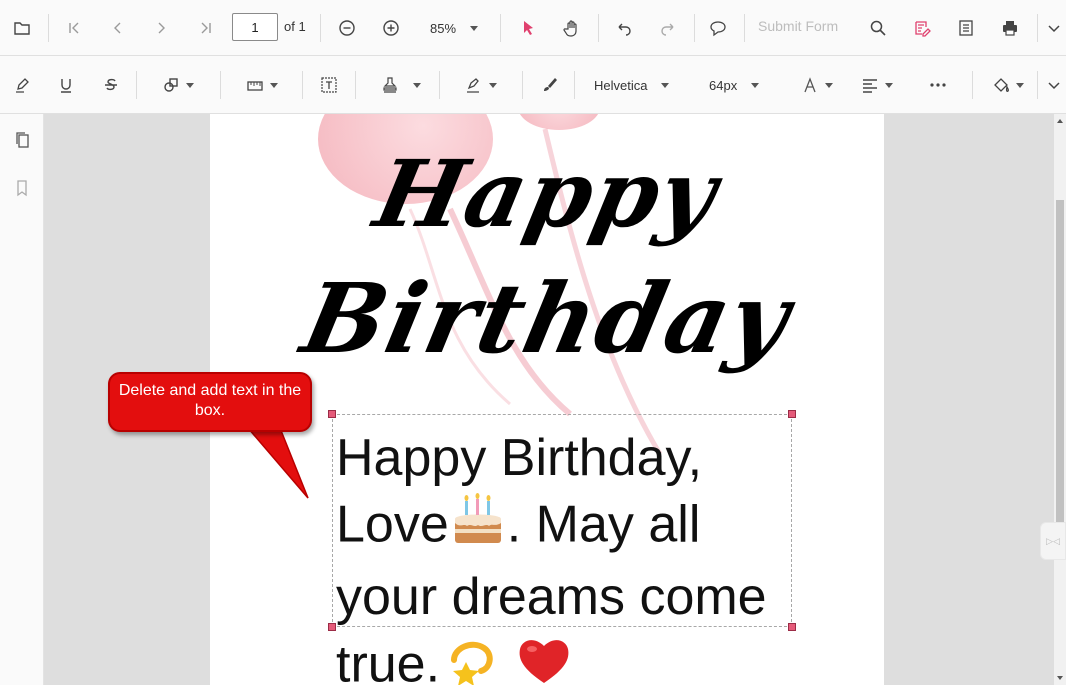  What do you see at coordinates (1002, 85) in the screenshot?
I see `paint-bucket-icon` at bounding box center [1002, 85].